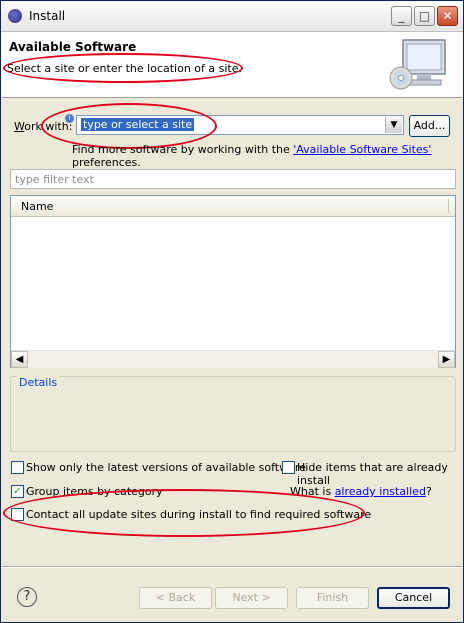 Image resolution: width=464 pixels, height=623 pixels. What do you see at coordinates (73, 47) in the screenshot?
I see `page-title: Available Software` at bounding box center [73, 47].